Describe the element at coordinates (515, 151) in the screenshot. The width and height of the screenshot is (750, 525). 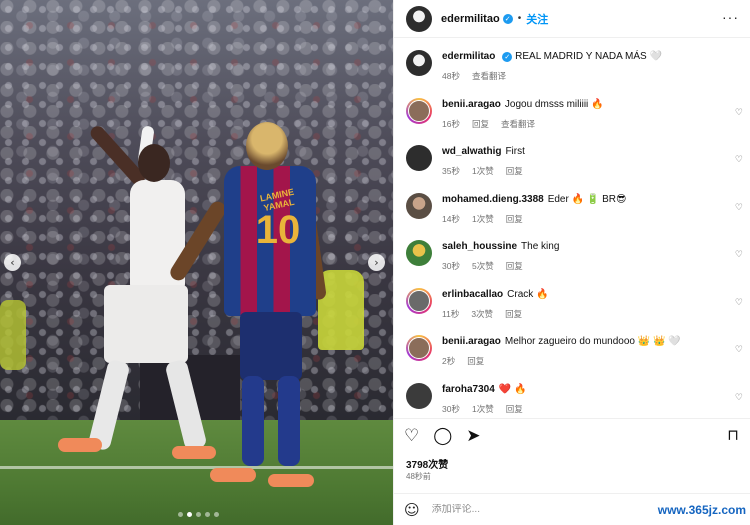
I see `comment-text: First` at that location.